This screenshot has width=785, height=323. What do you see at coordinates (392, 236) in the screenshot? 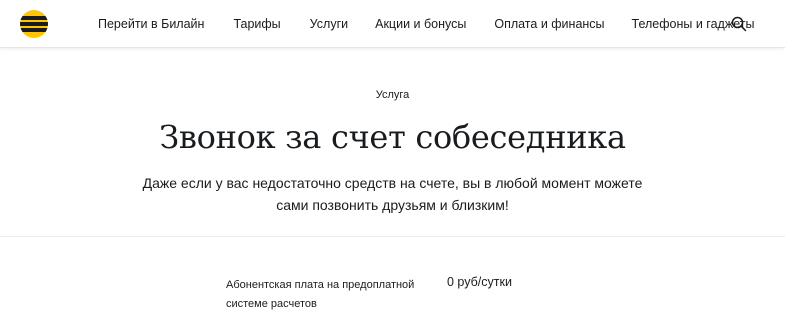
I see `section-divider` at bounding box center [392, 236].